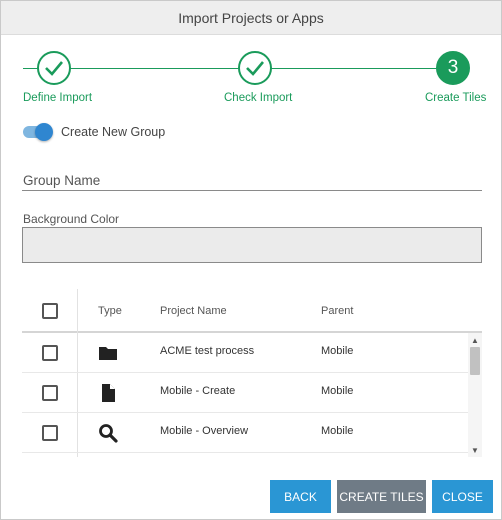 The image size is (502, 520). I want to click on table-header: Type Project Name Parent, so click(252, 311).